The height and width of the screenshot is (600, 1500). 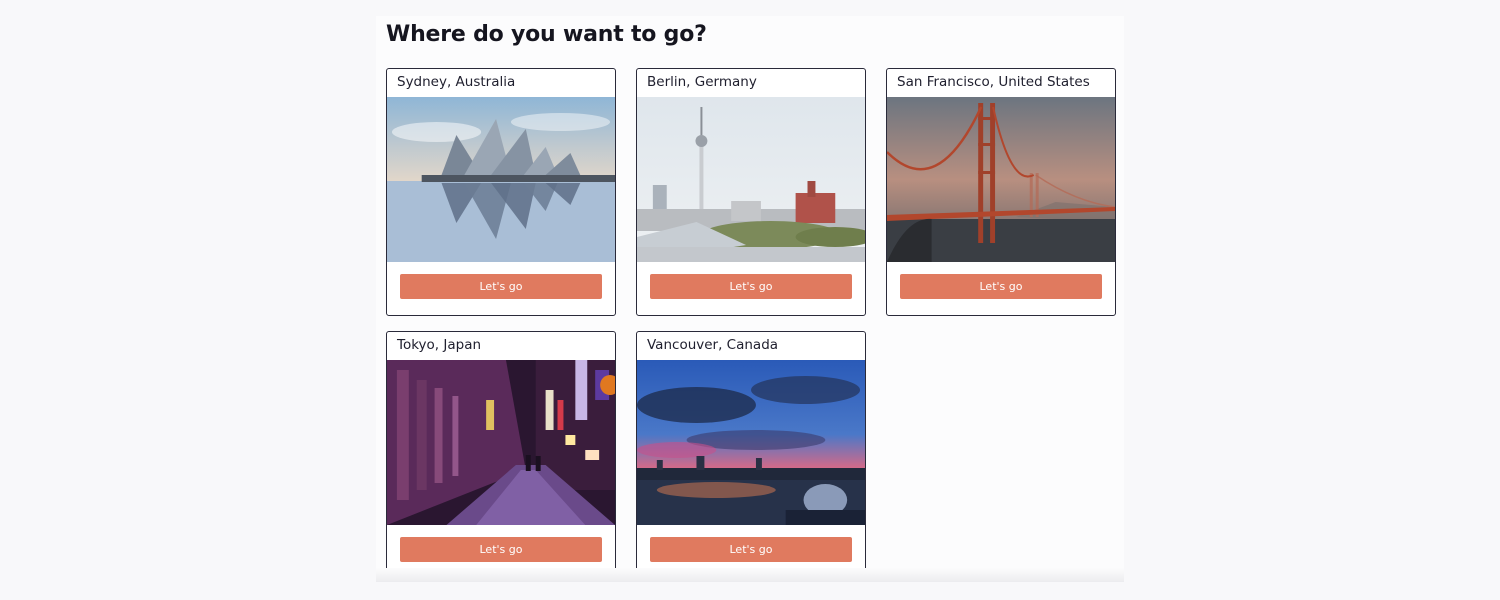 I want to click on destination-card-sydney: Sydney, Australia Let's go, so click(x=501, y=192).